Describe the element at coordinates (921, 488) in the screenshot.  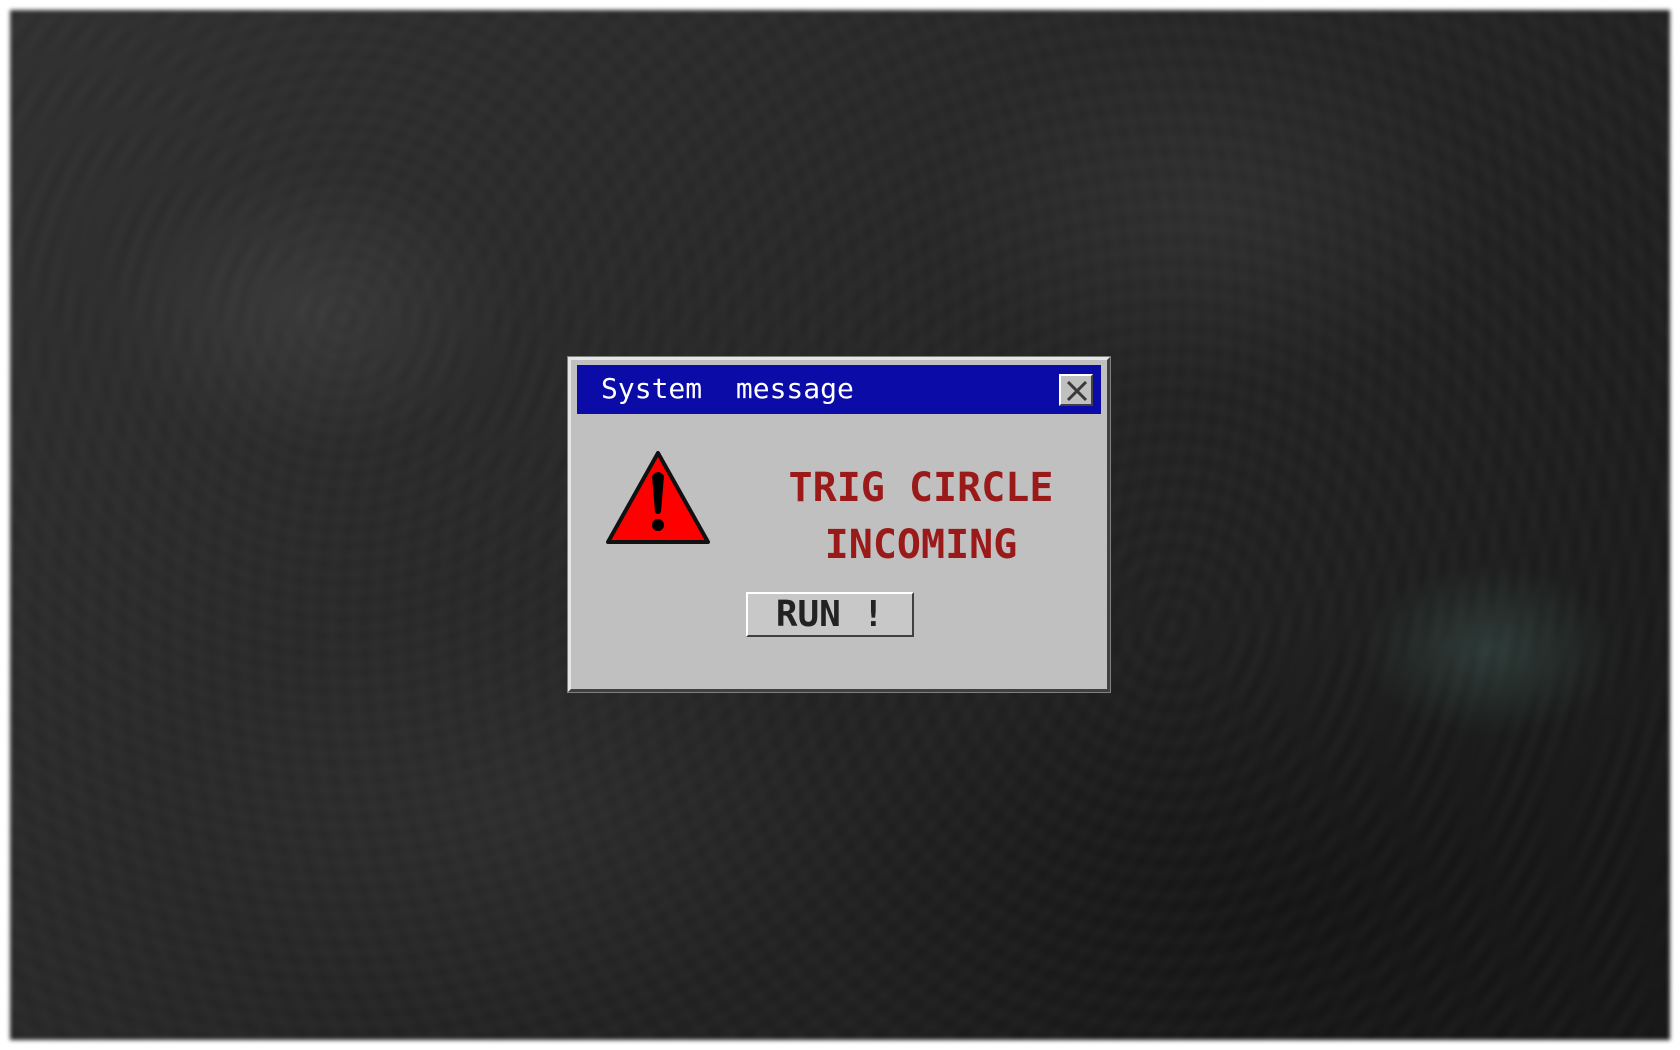
I see `alert-message-line-1: TRIG CIRCLE` at that location.